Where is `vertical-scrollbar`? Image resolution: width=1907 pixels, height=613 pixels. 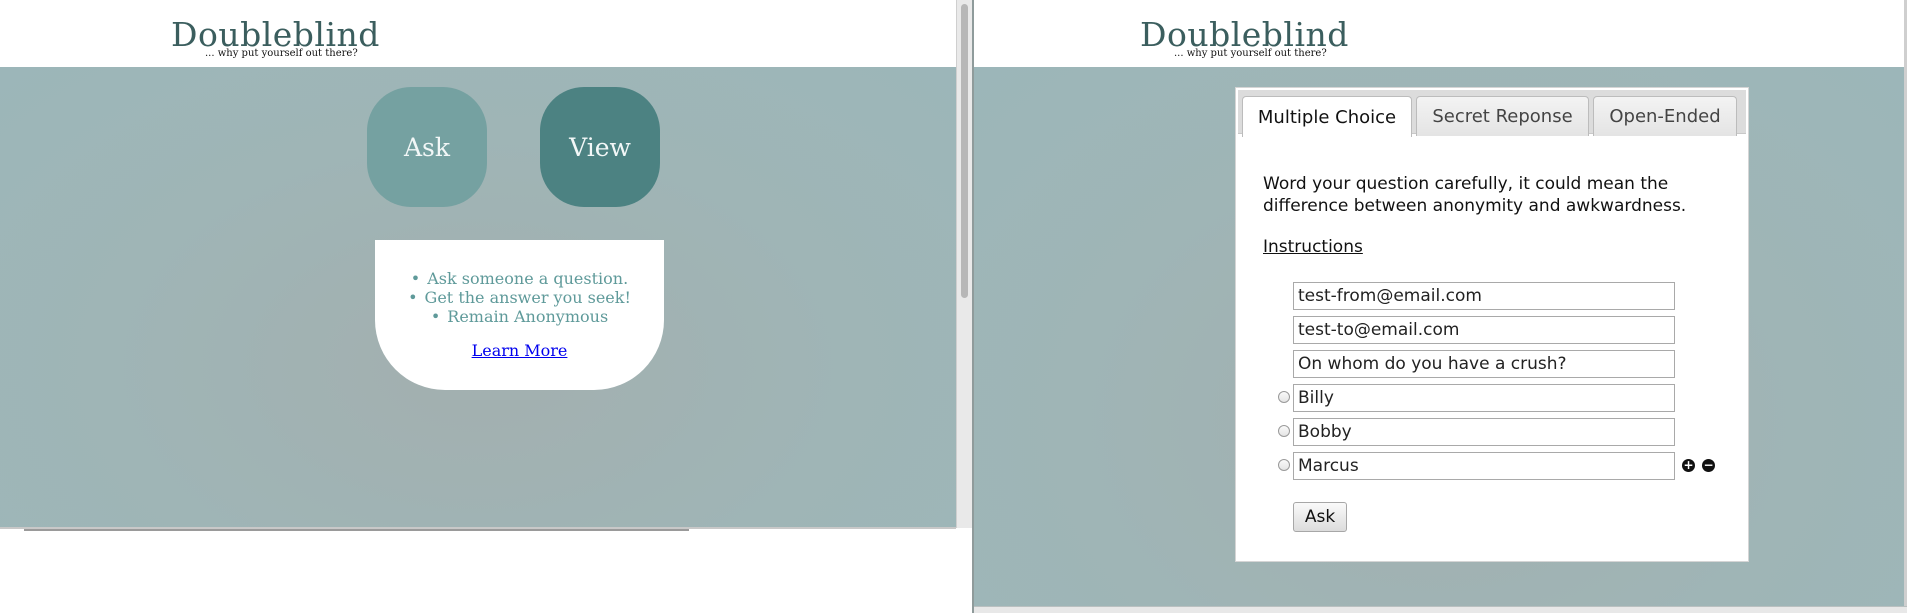
vertical-scrollbar is located at coordinates (964, 264).